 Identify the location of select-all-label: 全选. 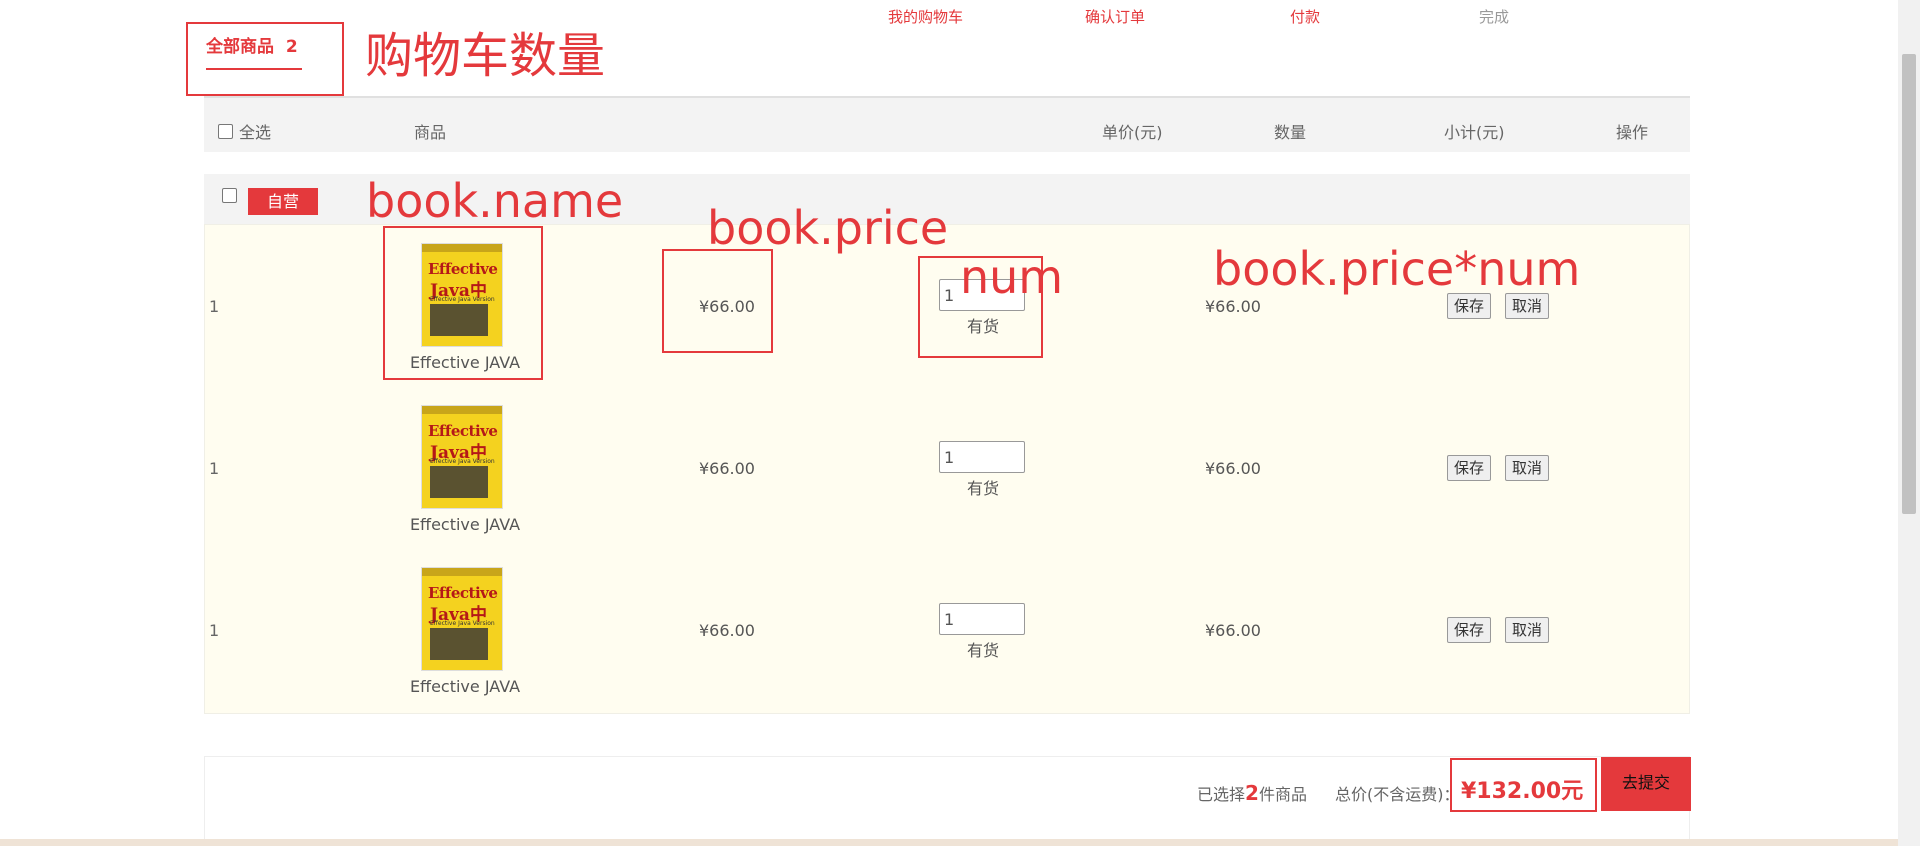
(255, 132).